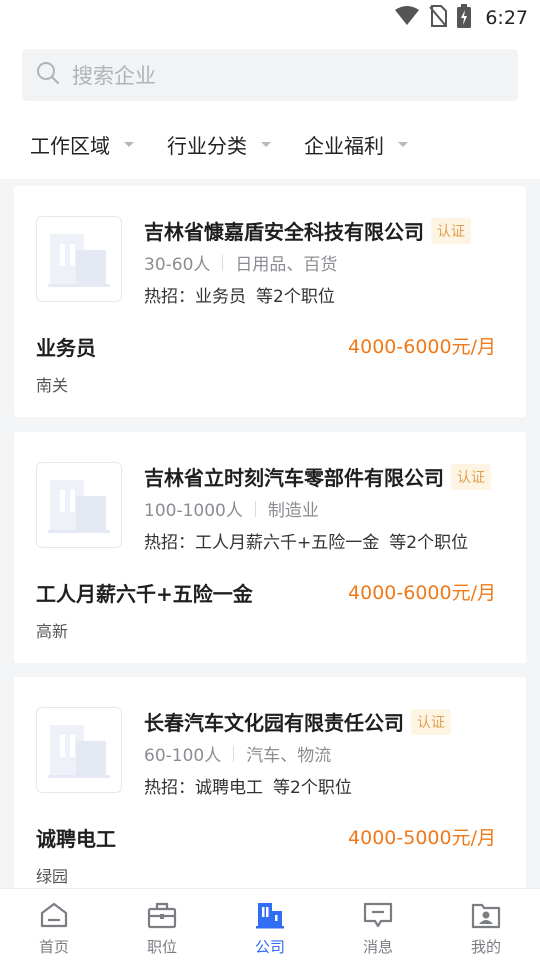 This screenshot has height=960, width=540. I want to click on job-area: 南关, so click(52, 385).